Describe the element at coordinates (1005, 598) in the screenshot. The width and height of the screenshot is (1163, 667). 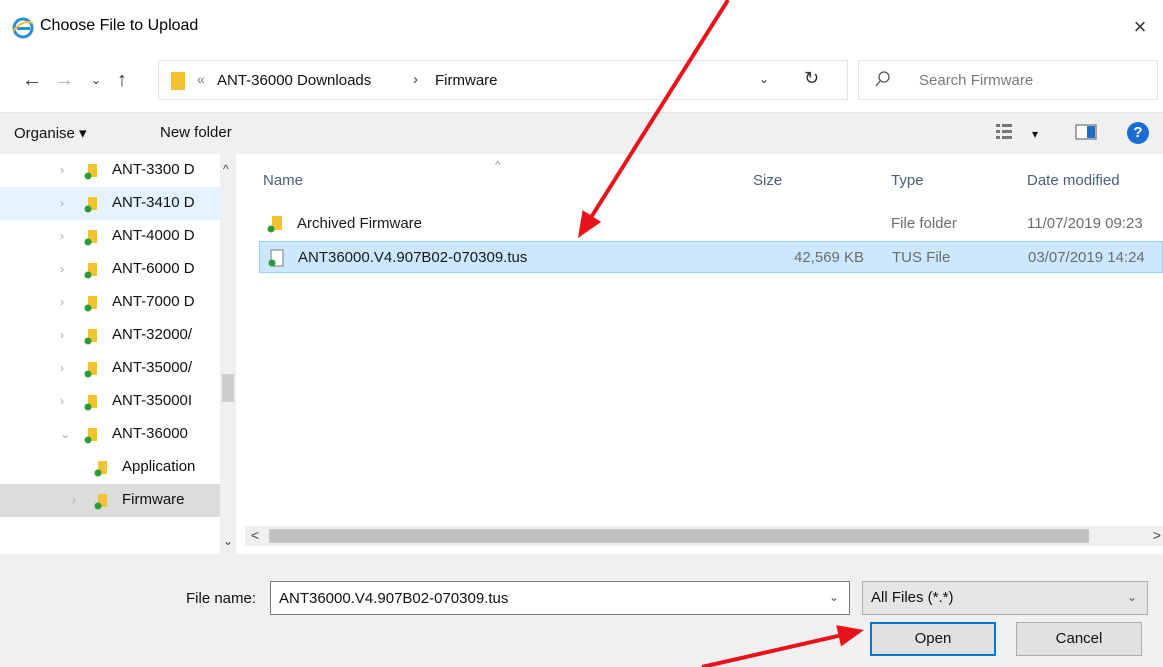
I see `file-type-select: All Files (*.*) ⌄` at that location.